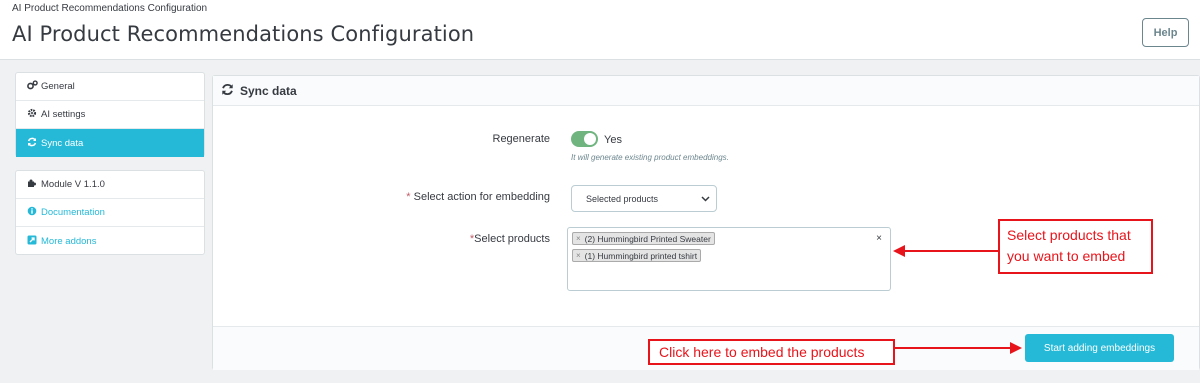  Describe the element at coordinates (110, 185) in the screenshot. I see `module-version: Module V 1.1.0` at that location.